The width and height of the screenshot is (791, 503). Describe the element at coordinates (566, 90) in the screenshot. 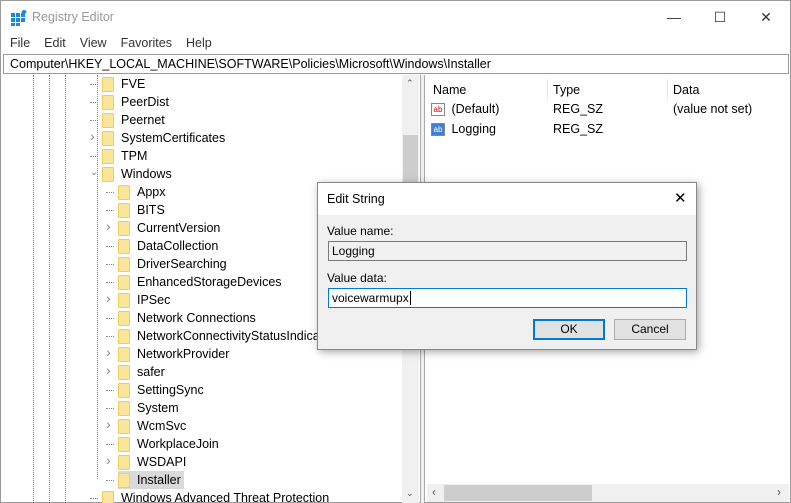

I see `column-type: Type` at that location.